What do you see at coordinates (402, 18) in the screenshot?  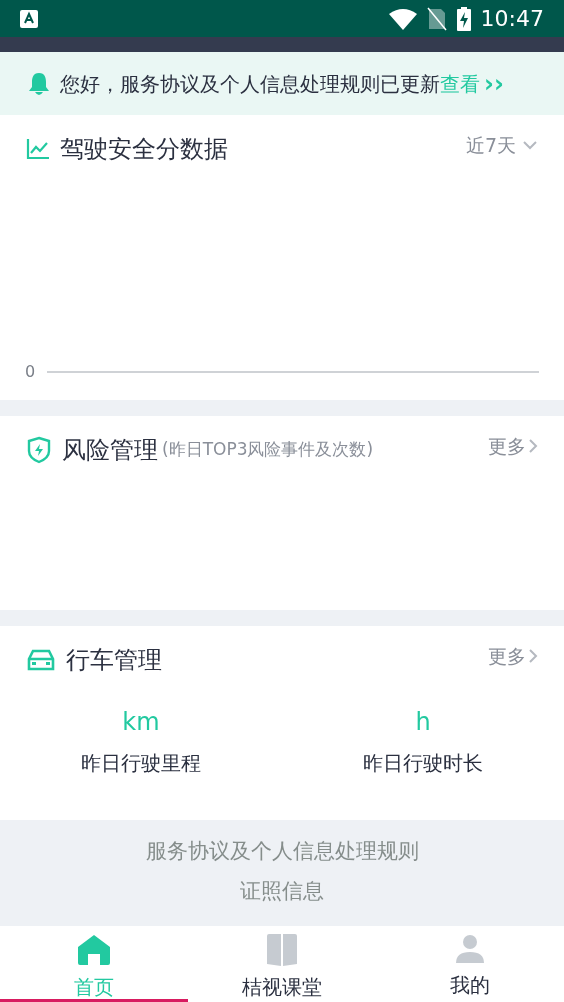 I see `wifi-icon` at bounding box center [402, 18].